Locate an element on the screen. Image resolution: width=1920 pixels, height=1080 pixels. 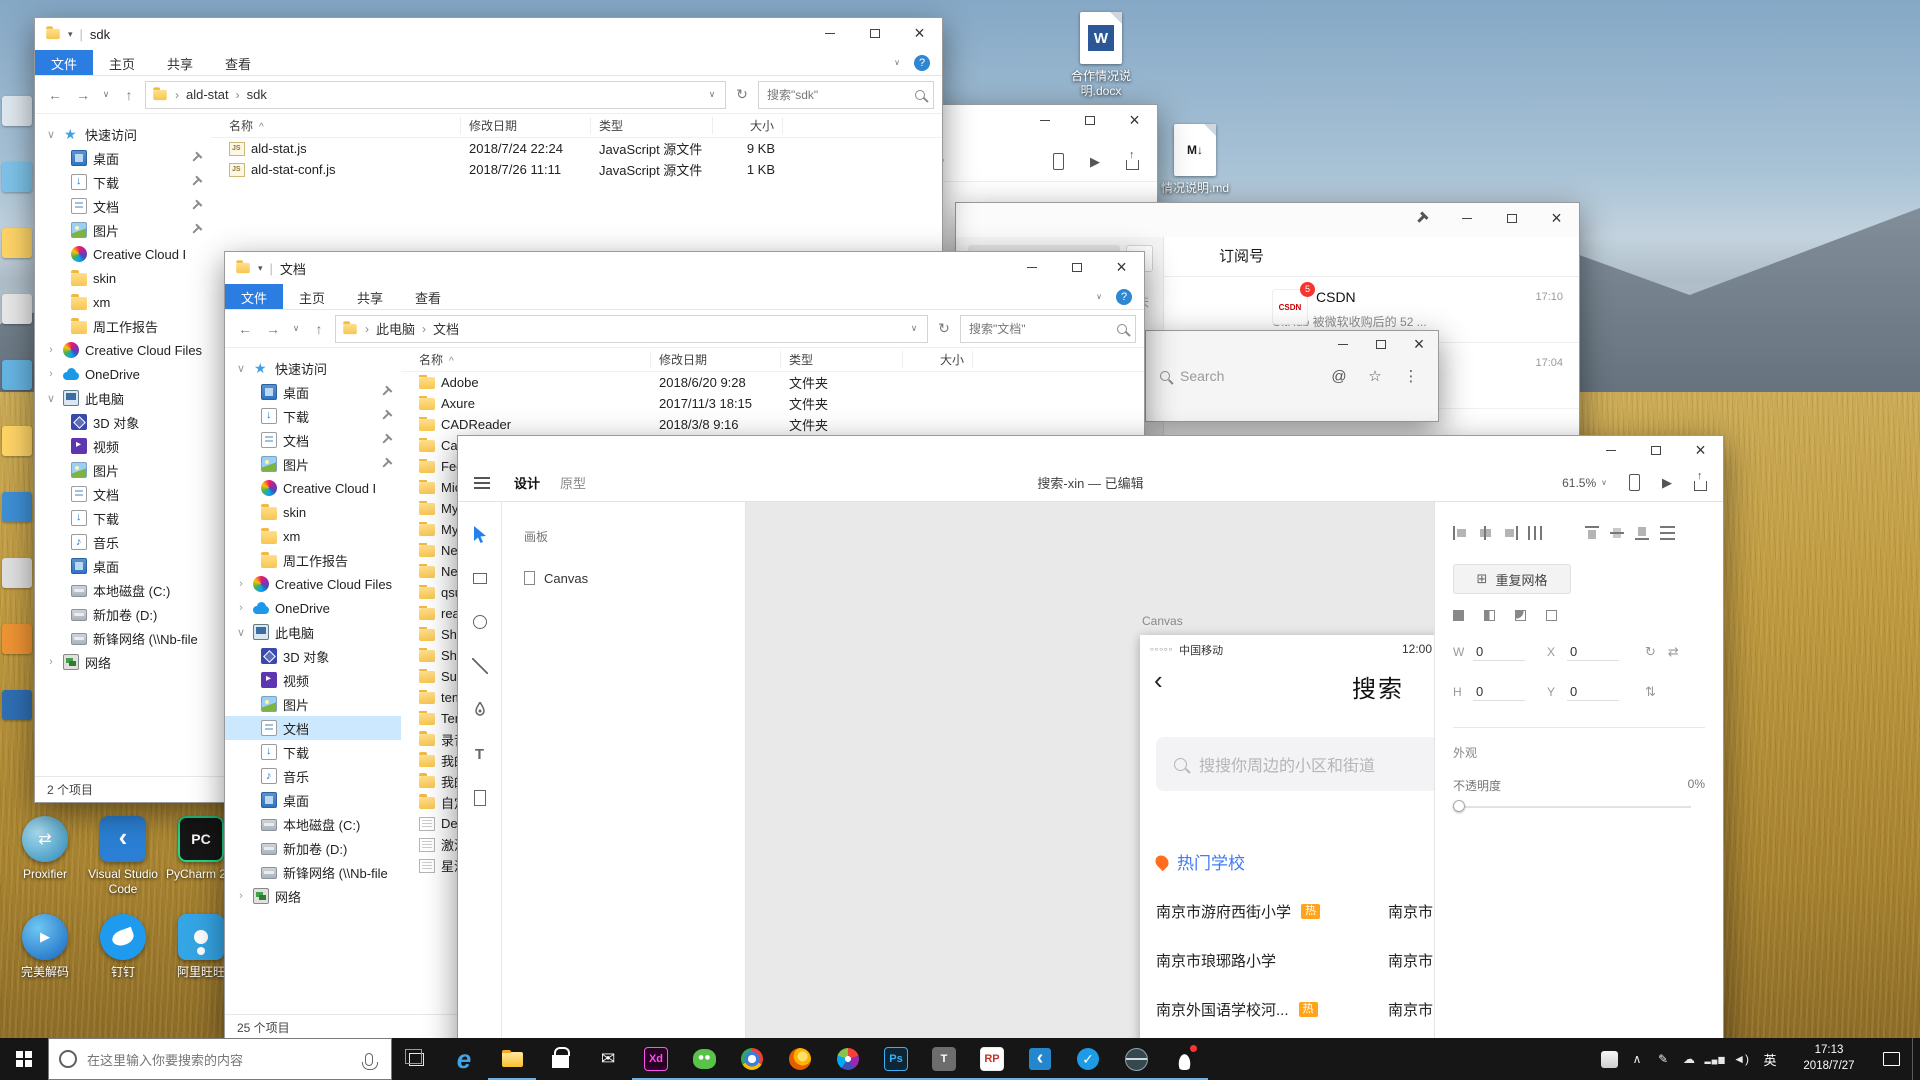
artboard-tool is located at coordinates (480, 798).